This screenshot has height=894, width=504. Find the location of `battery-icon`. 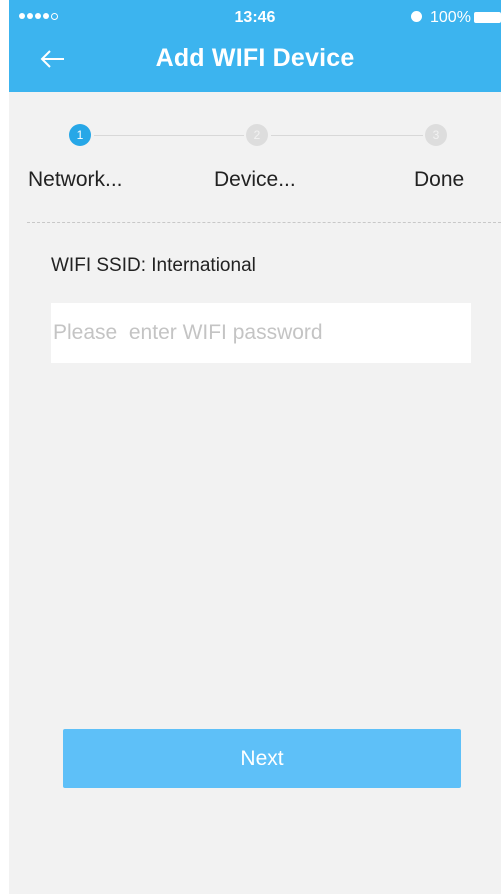

battery-icon is located at coordinates (487, 17).